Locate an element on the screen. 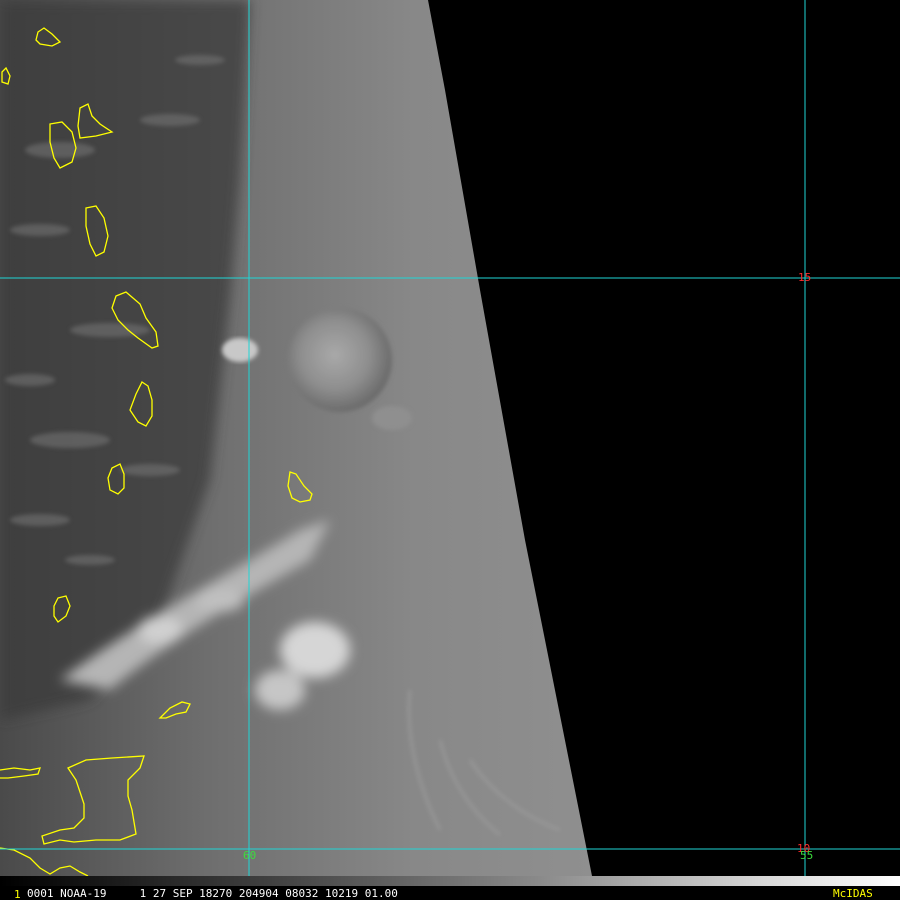  longitude-label-55: 55 is located at coordinates (807, 855).